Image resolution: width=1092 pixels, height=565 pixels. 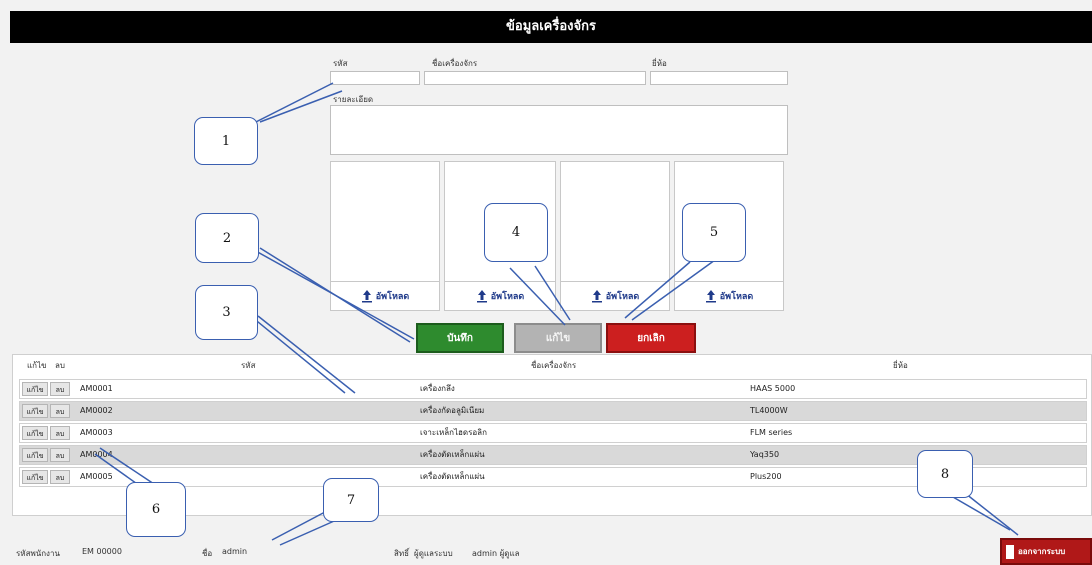 What do you see at coordinates (226, 141) in the screenshot?
I see `callout-1: 1` at bounding box center [226, 141].